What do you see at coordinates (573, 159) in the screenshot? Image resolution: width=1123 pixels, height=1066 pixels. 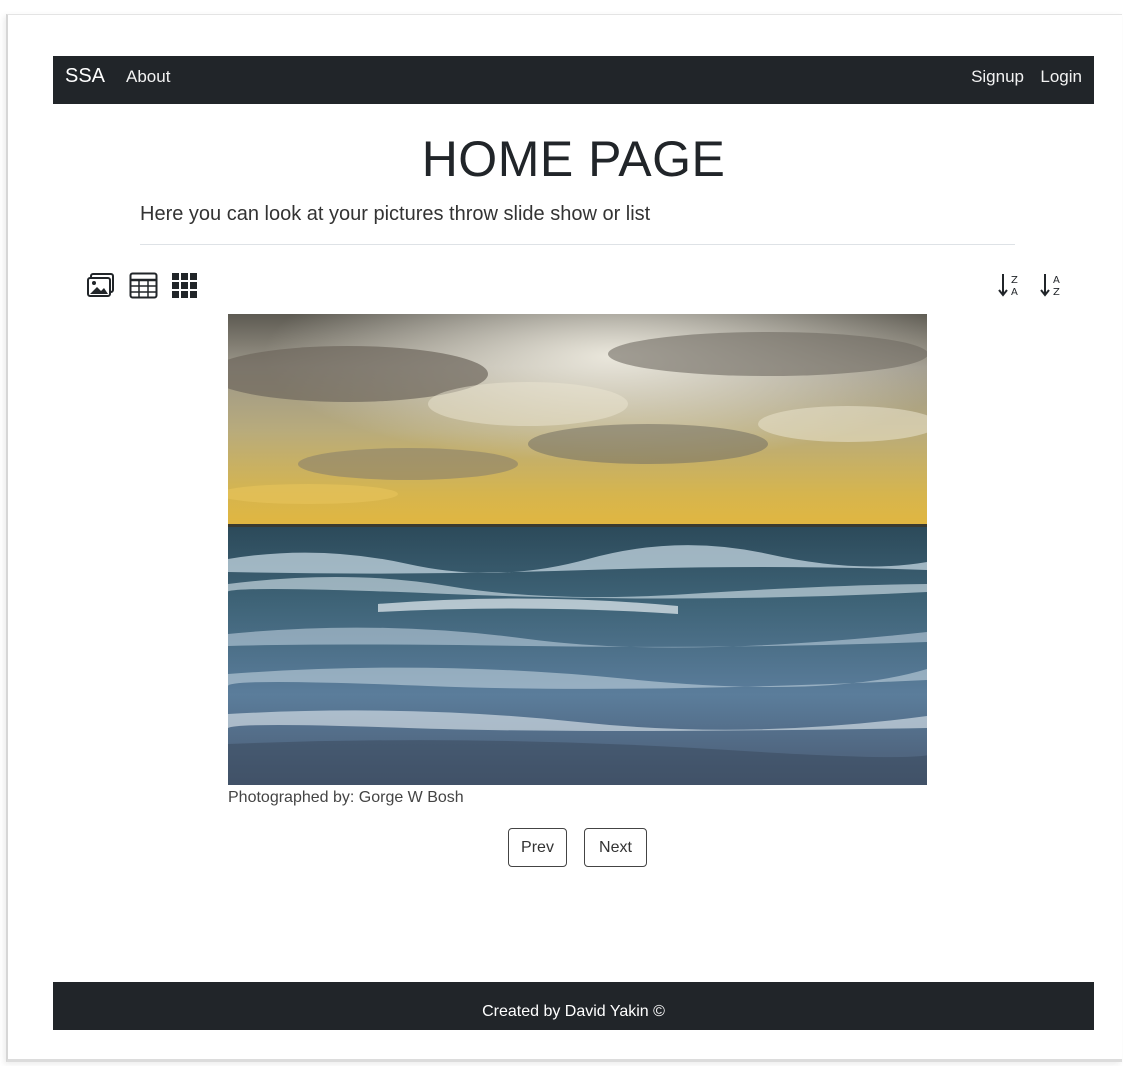 I see `page-title: HOME PAGE` at bounding box center [573, 159].